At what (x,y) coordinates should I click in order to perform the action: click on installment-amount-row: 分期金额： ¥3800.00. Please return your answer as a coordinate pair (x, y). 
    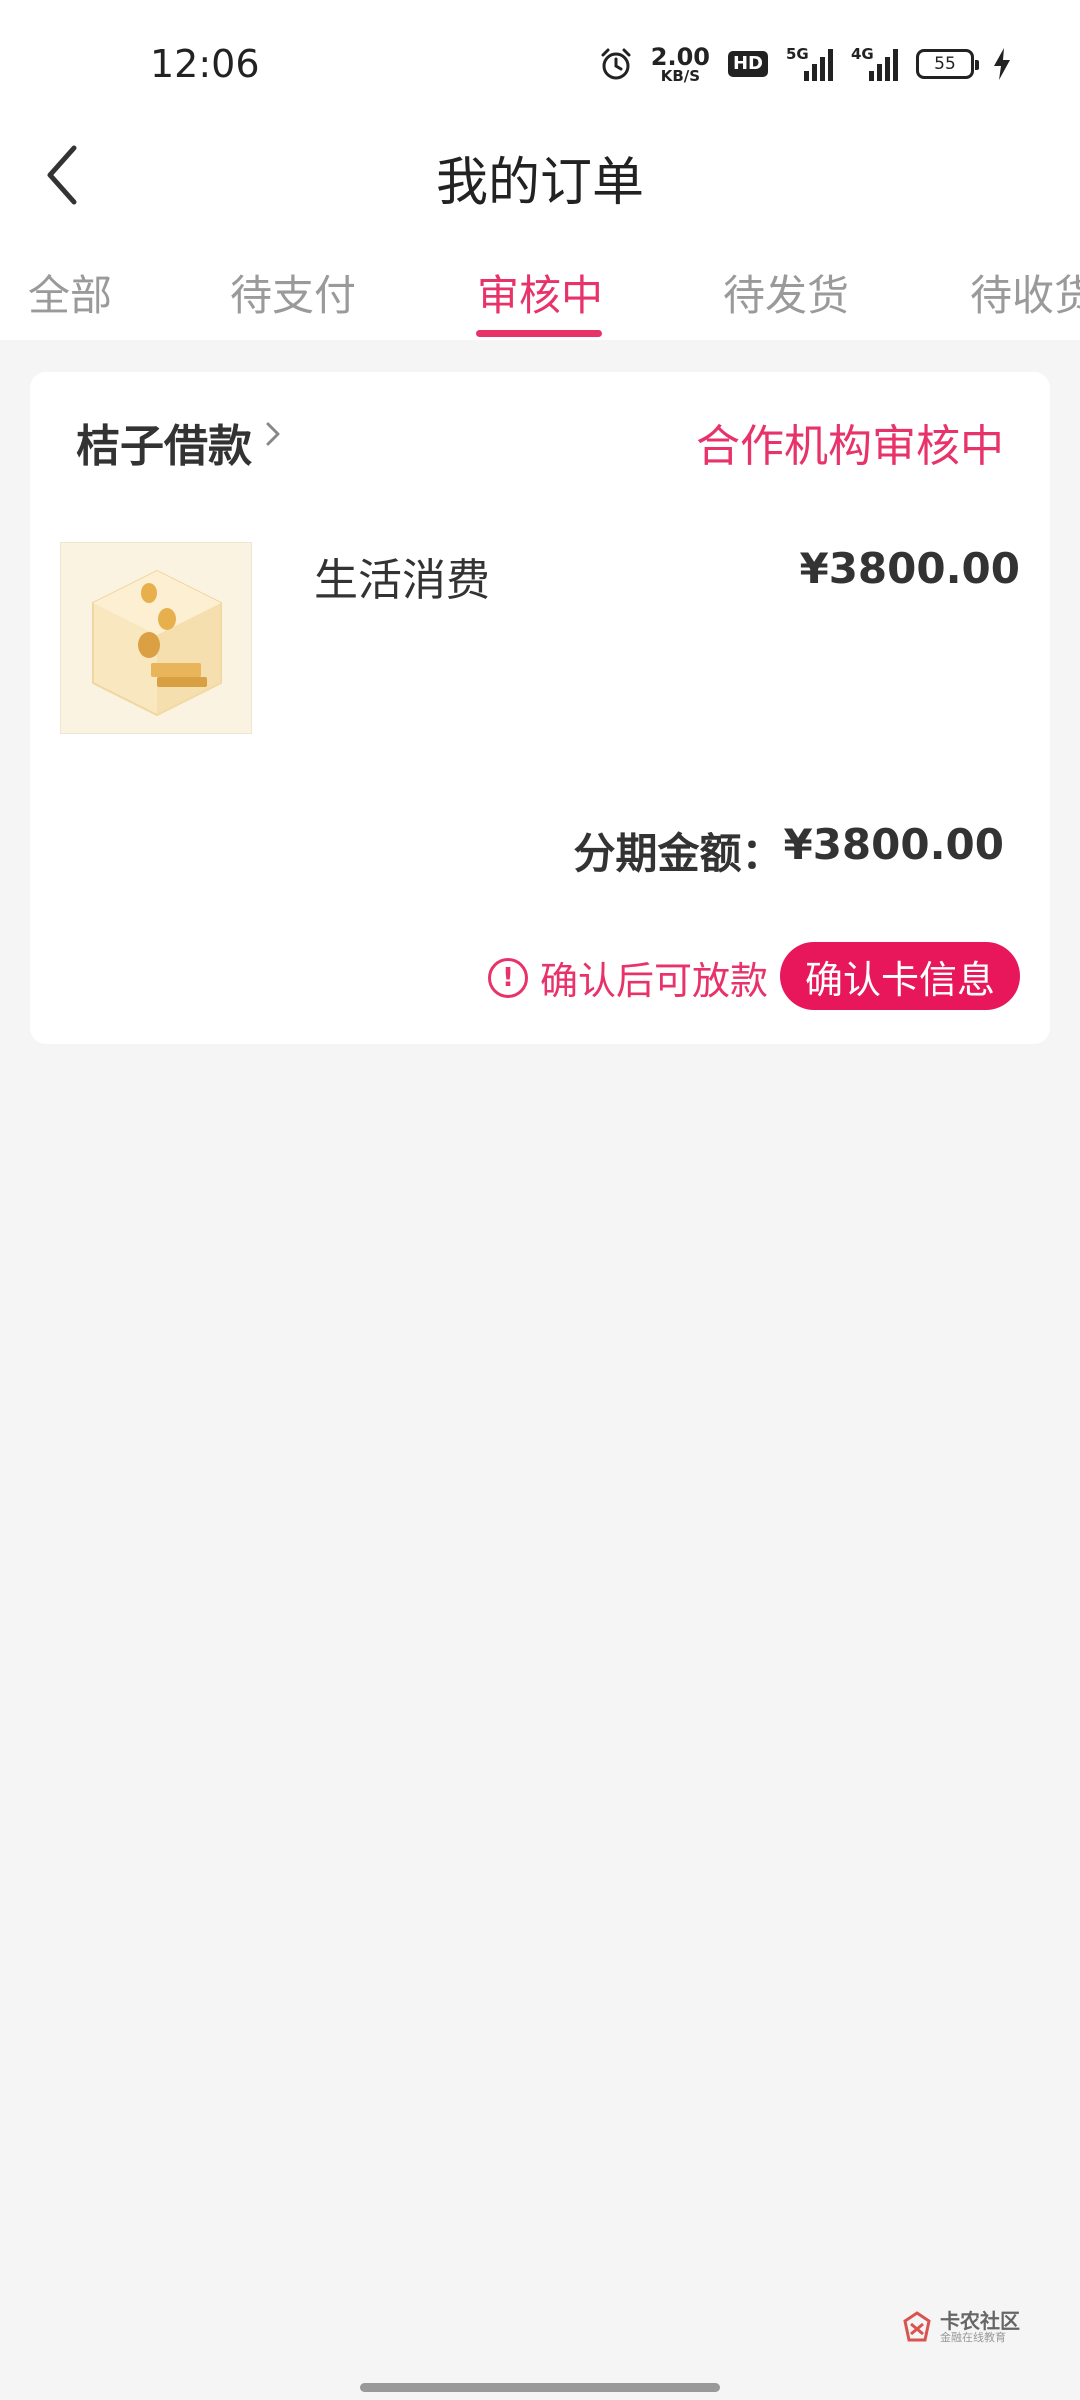
    Looking at the image, I should click on (788, 850).